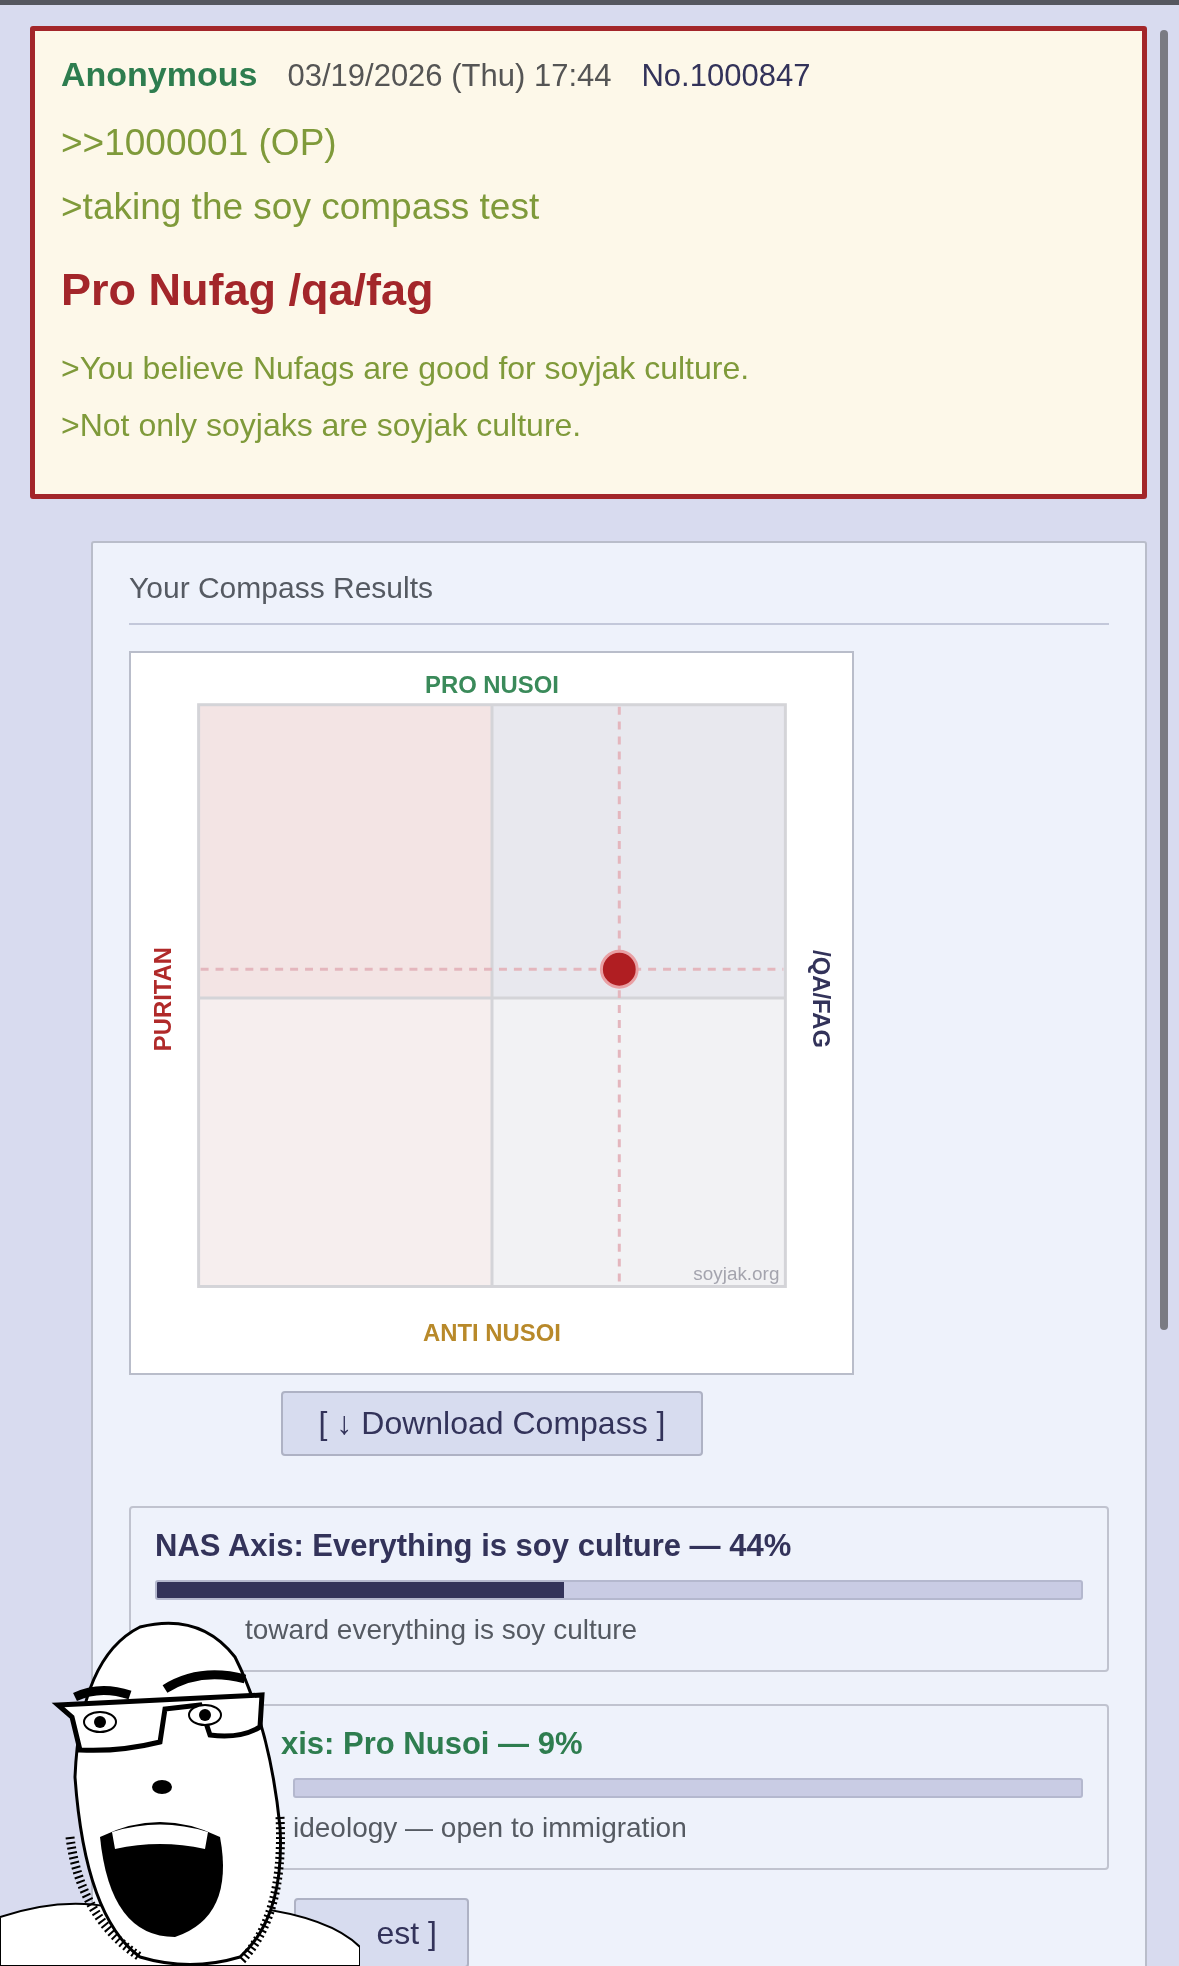 This screenshot has width=1179, height=1966. I want to click on greentext-line: >You believe Nufags are good for soyjak culture., so click(406, 368).